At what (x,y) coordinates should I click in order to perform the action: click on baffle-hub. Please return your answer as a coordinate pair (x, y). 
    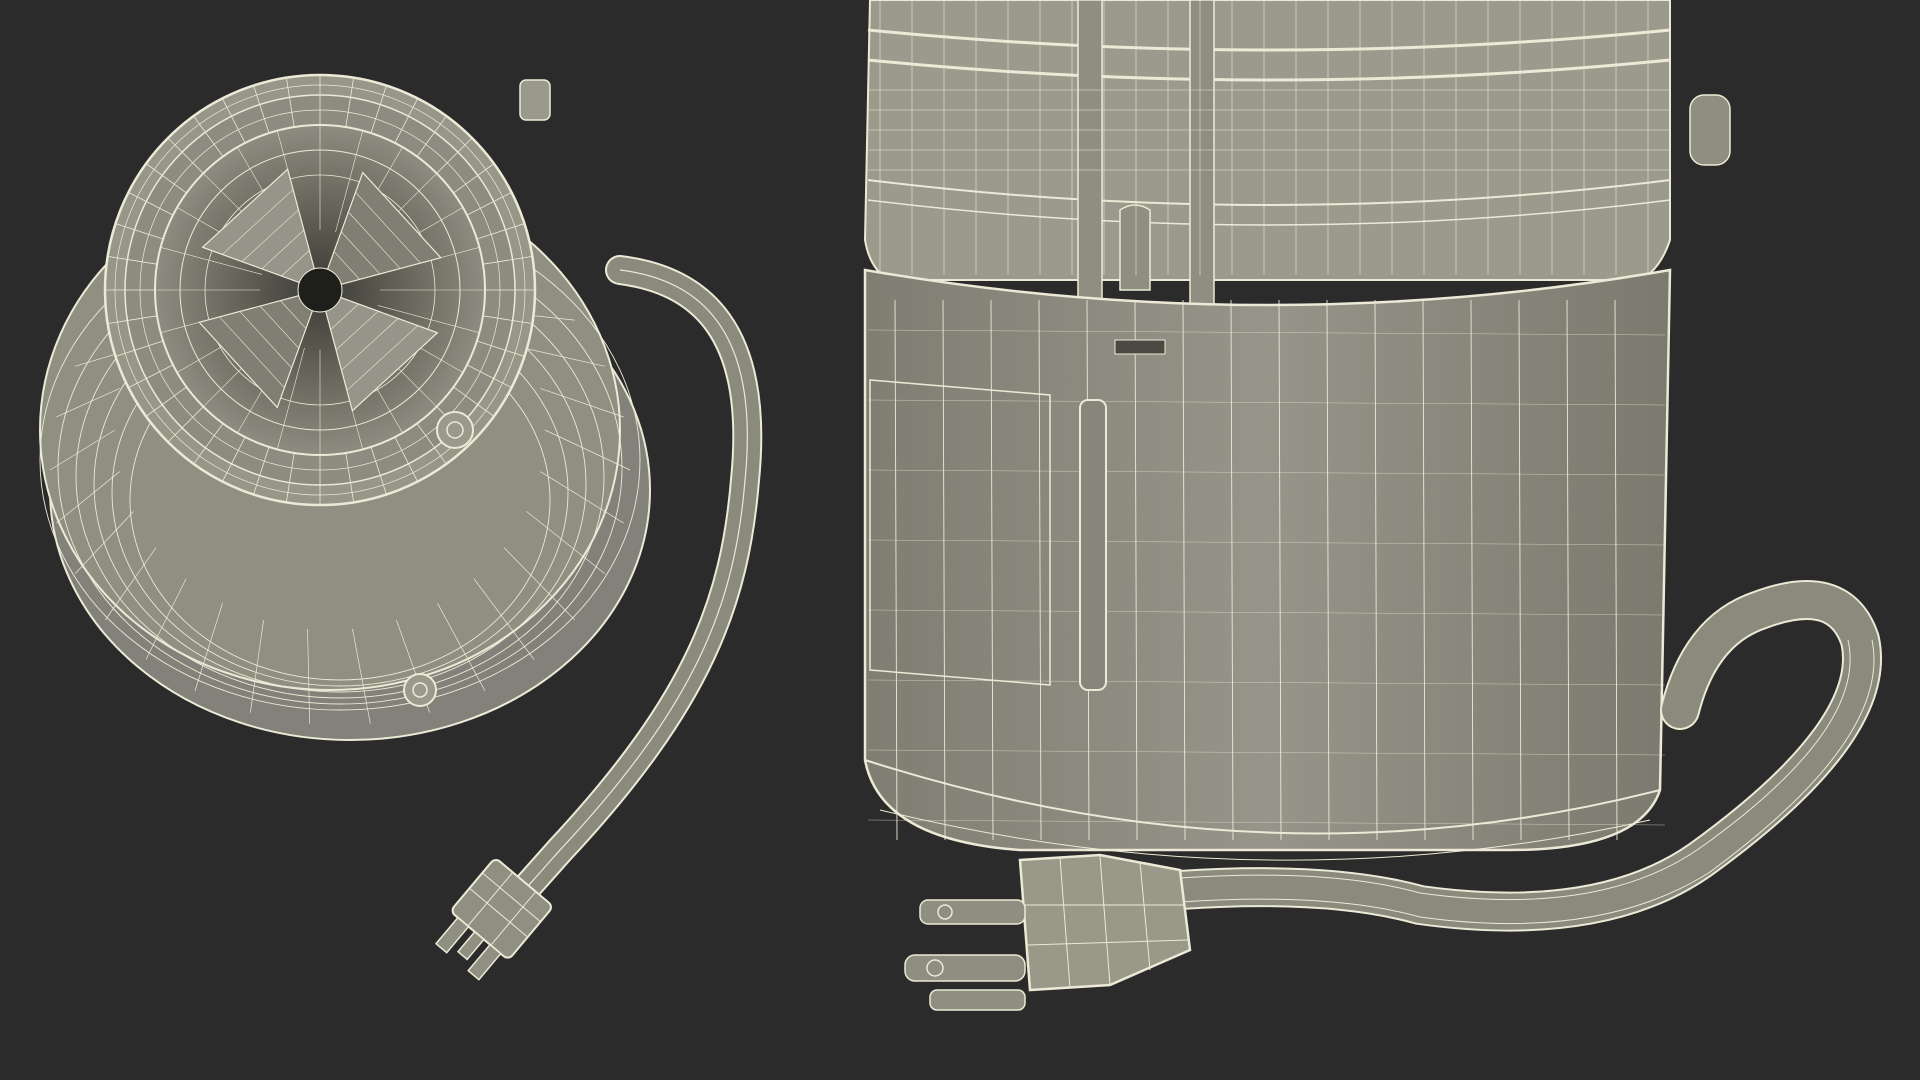
    Looking at the image, I should click on (320, 290).